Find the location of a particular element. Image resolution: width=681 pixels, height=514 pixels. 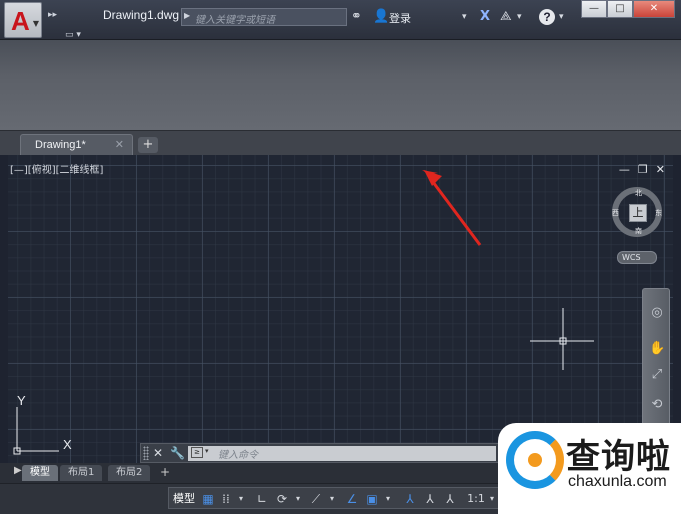

quick-access-dropdown-icon: ▭ ▾ is located at coordinates (73, 35).